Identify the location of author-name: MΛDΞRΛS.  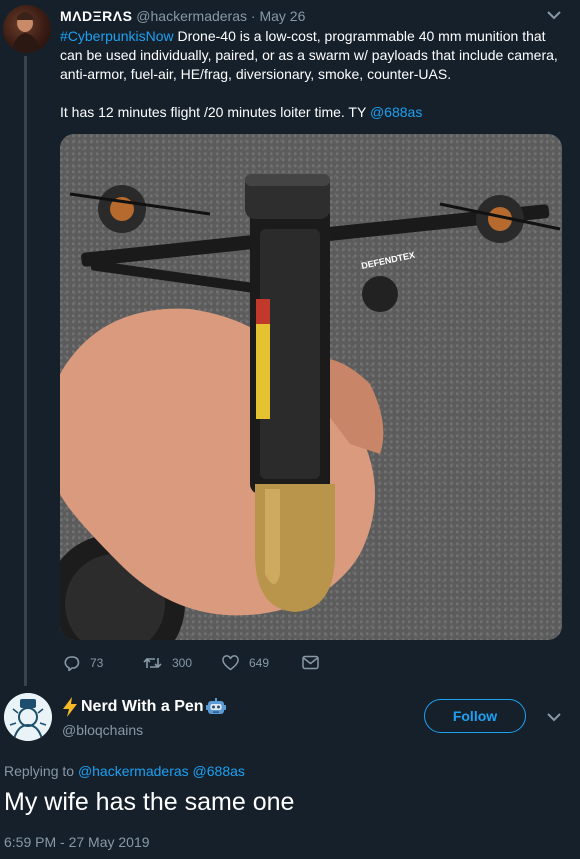
(96, 16).